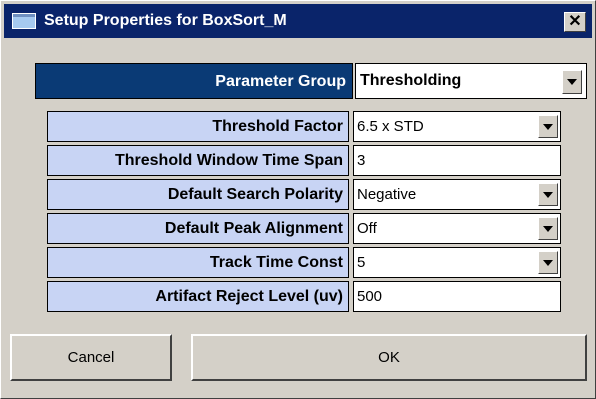  I want to click on param-value: 5, so click(361, 262).